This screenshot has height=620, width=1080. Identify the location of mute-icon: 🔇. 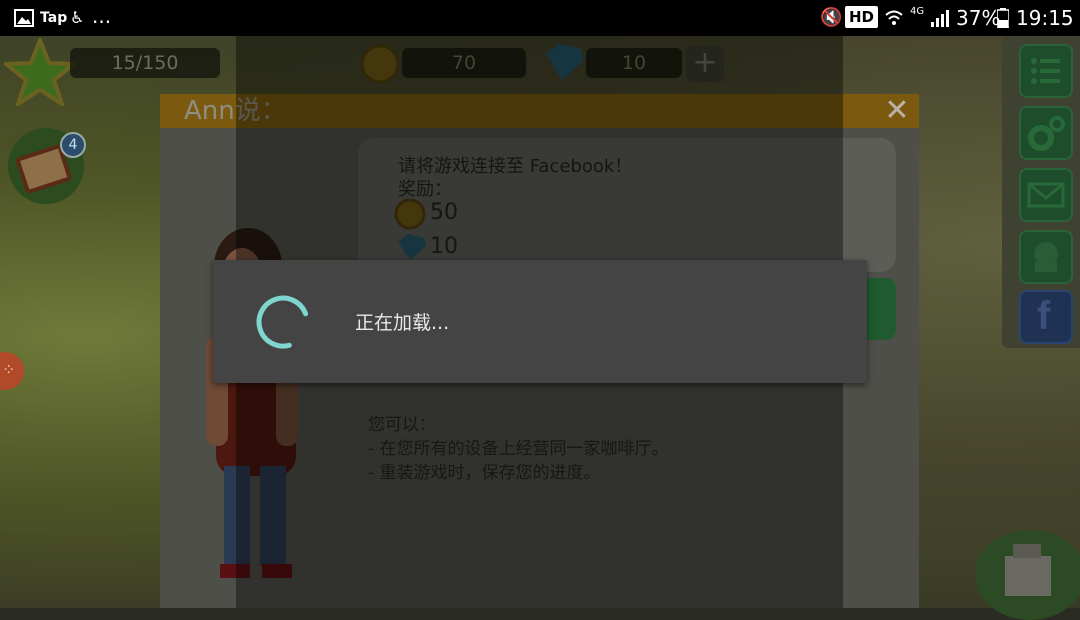
(831, 17).